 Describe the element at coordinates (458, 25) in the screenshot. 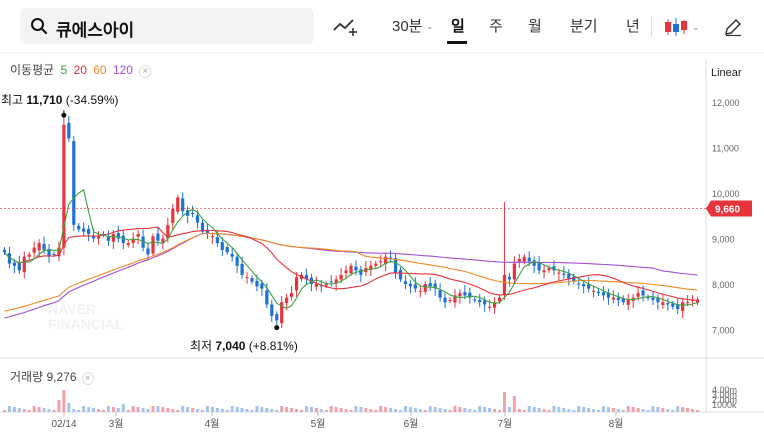

I see `tab-day: 일` at that location.